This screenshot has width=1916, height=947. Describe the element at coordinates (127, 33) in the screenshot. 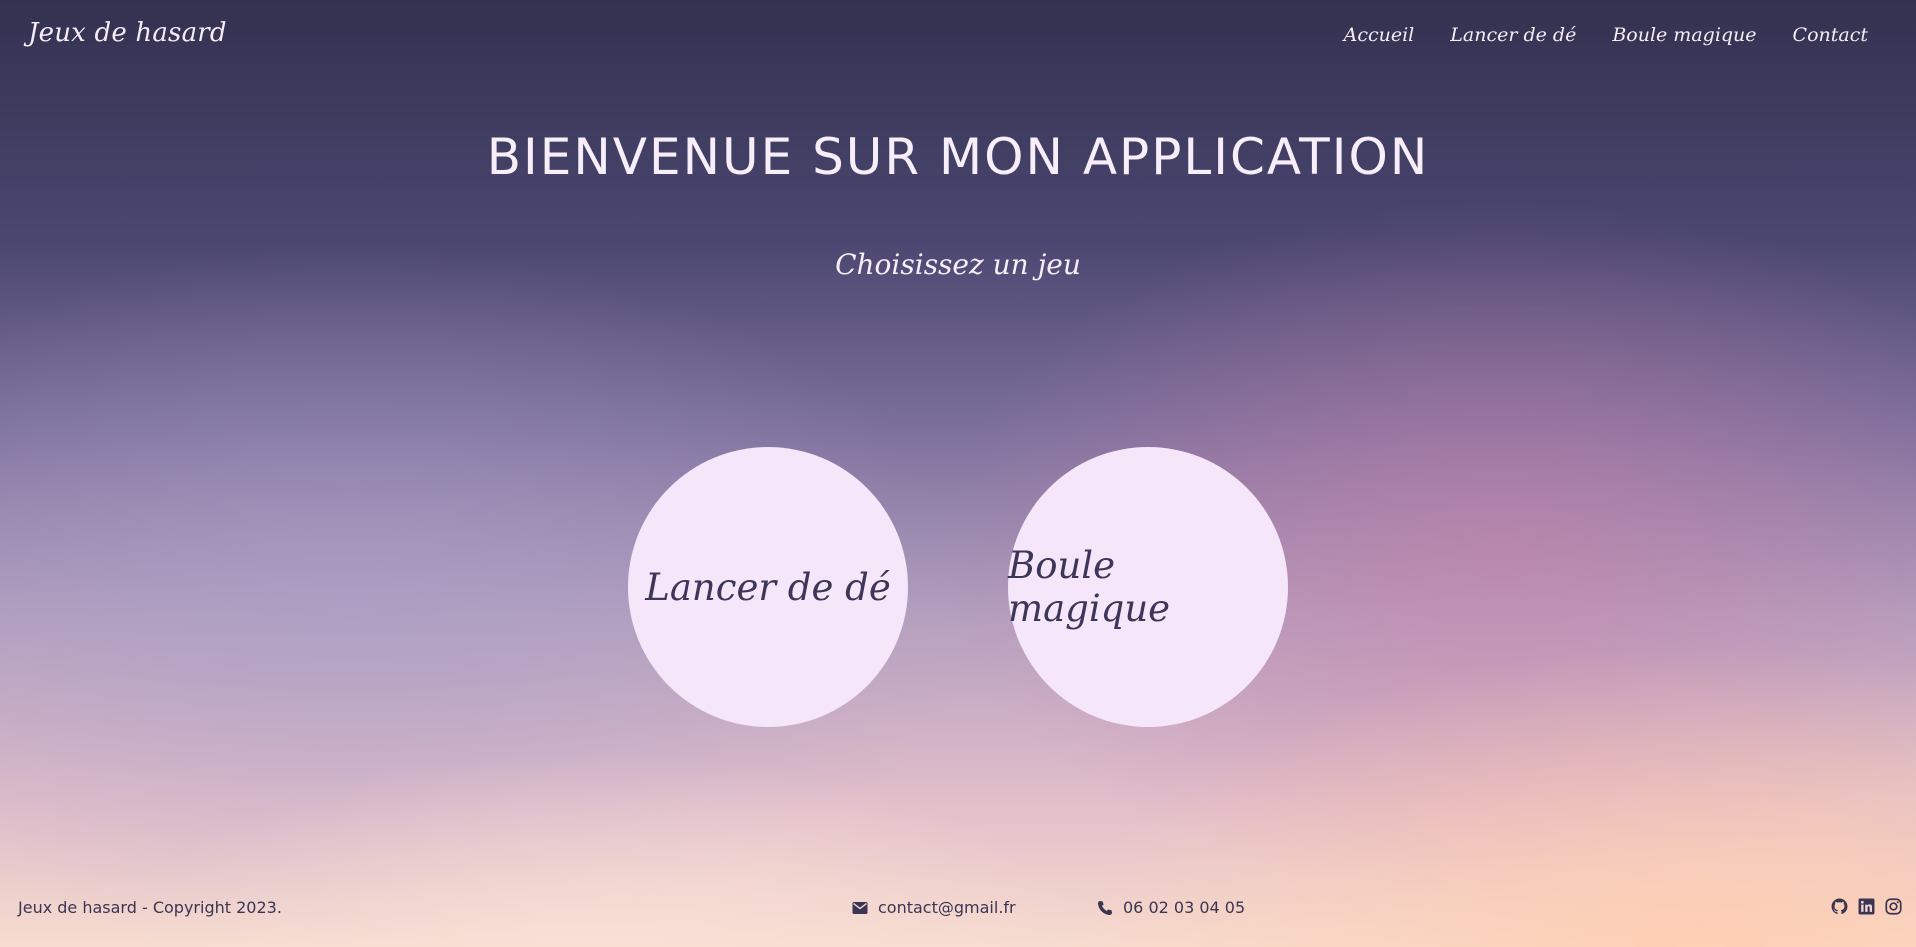

I see `brand-logo-text: Jeux de hasard` at that location.